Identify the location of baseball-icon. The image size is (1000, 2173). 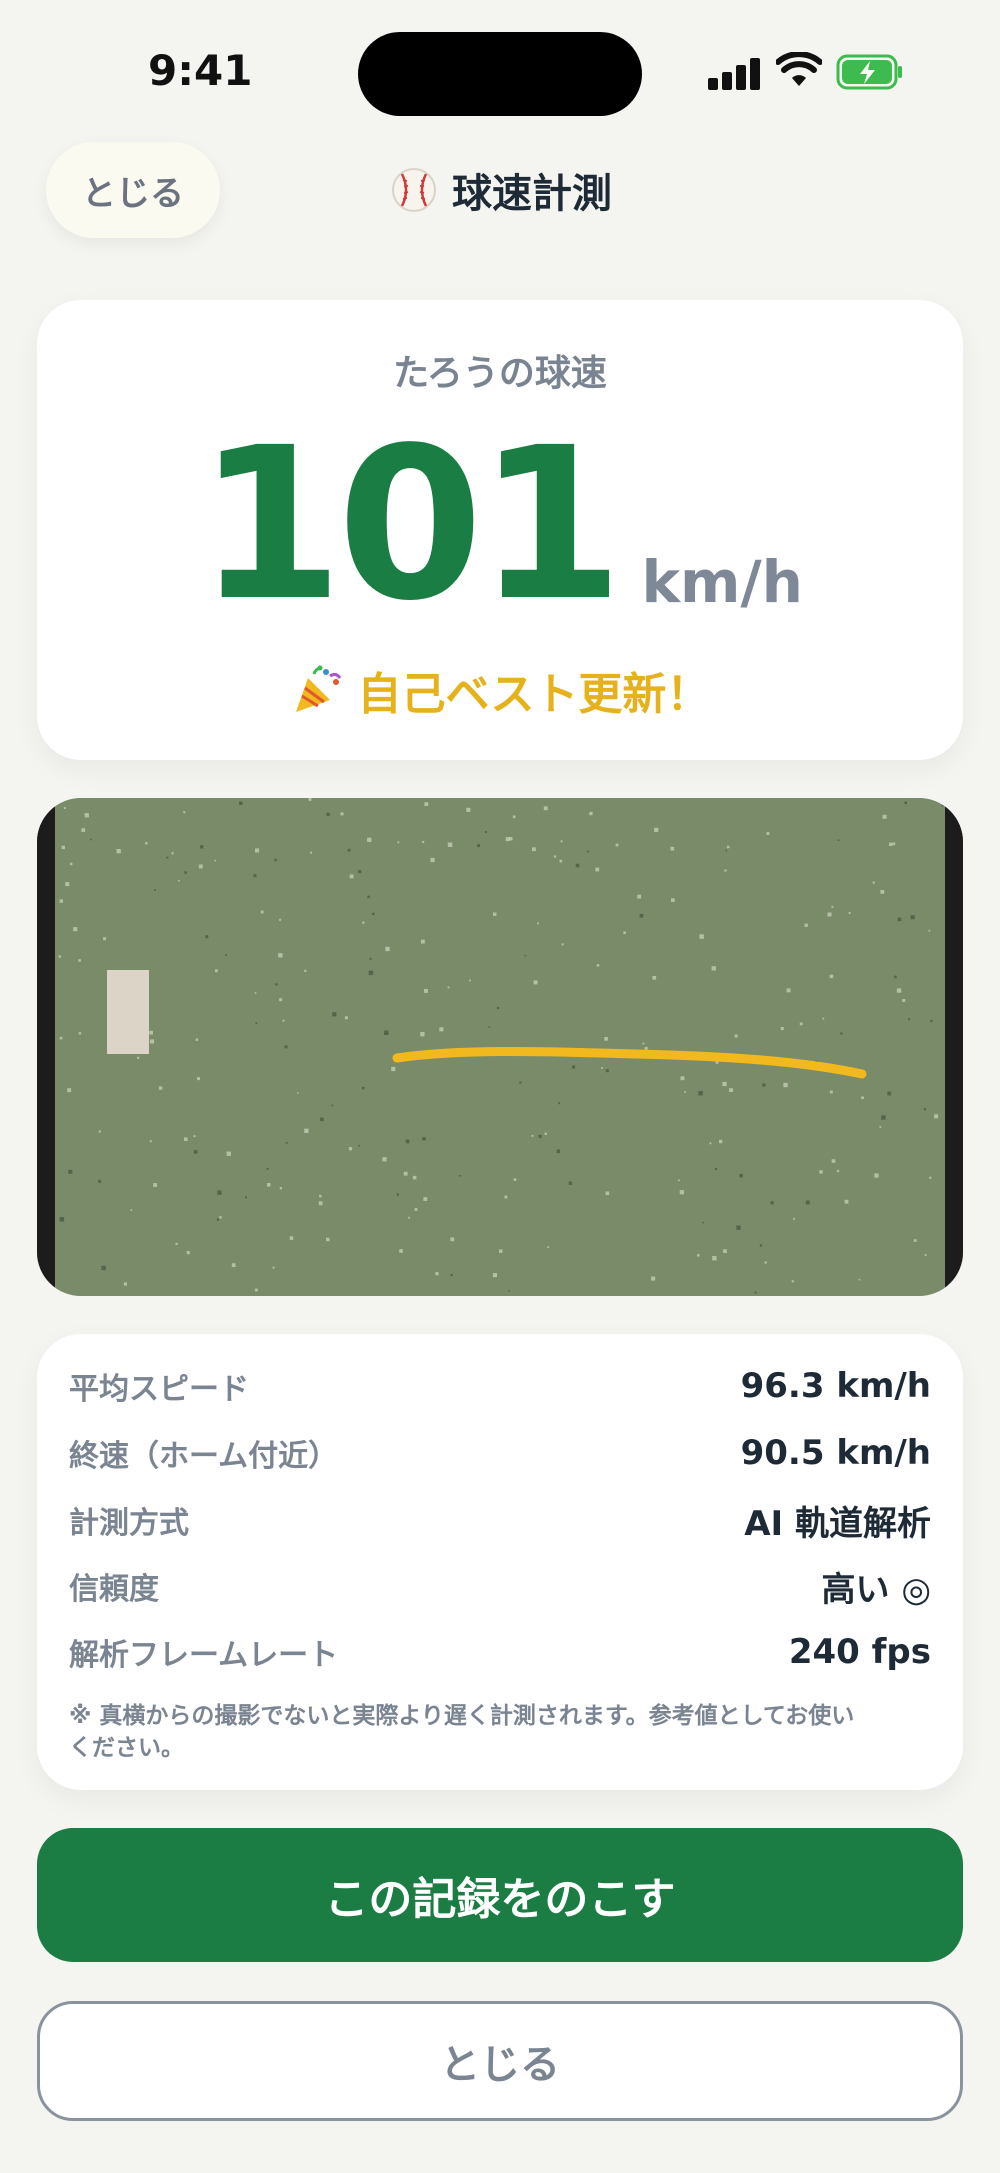
(414, 190).